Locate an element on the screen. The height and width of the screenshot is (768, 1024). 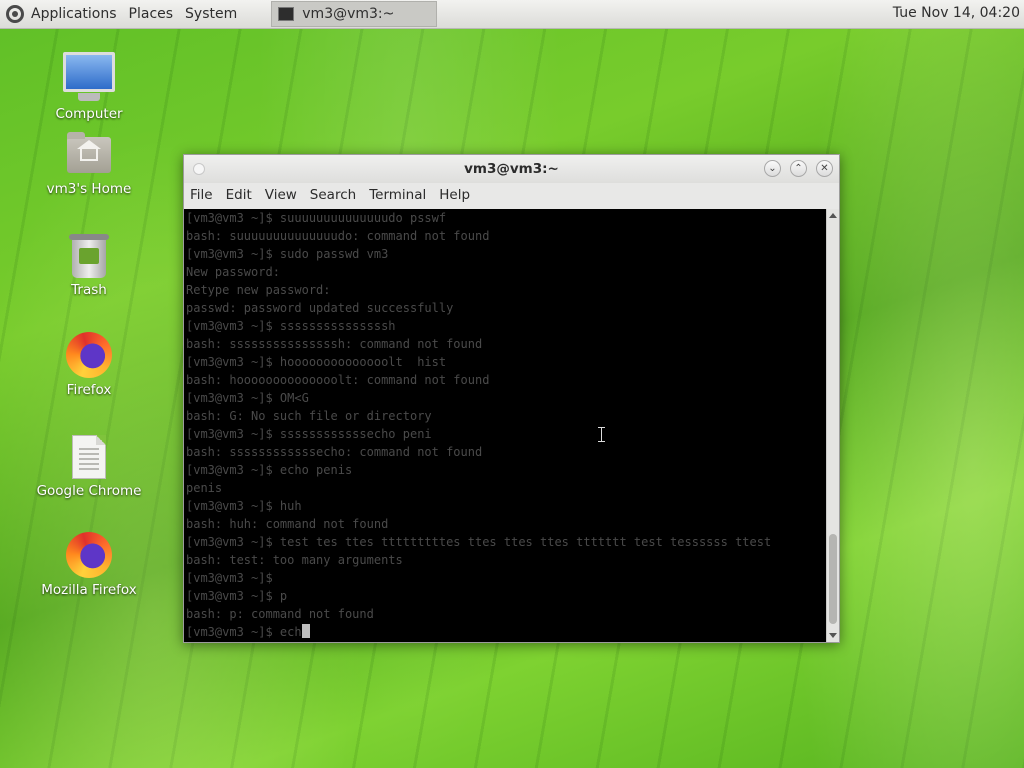
terminal-menubar: File Edit View Search Terminal Help is located at coordinates (511, 195).